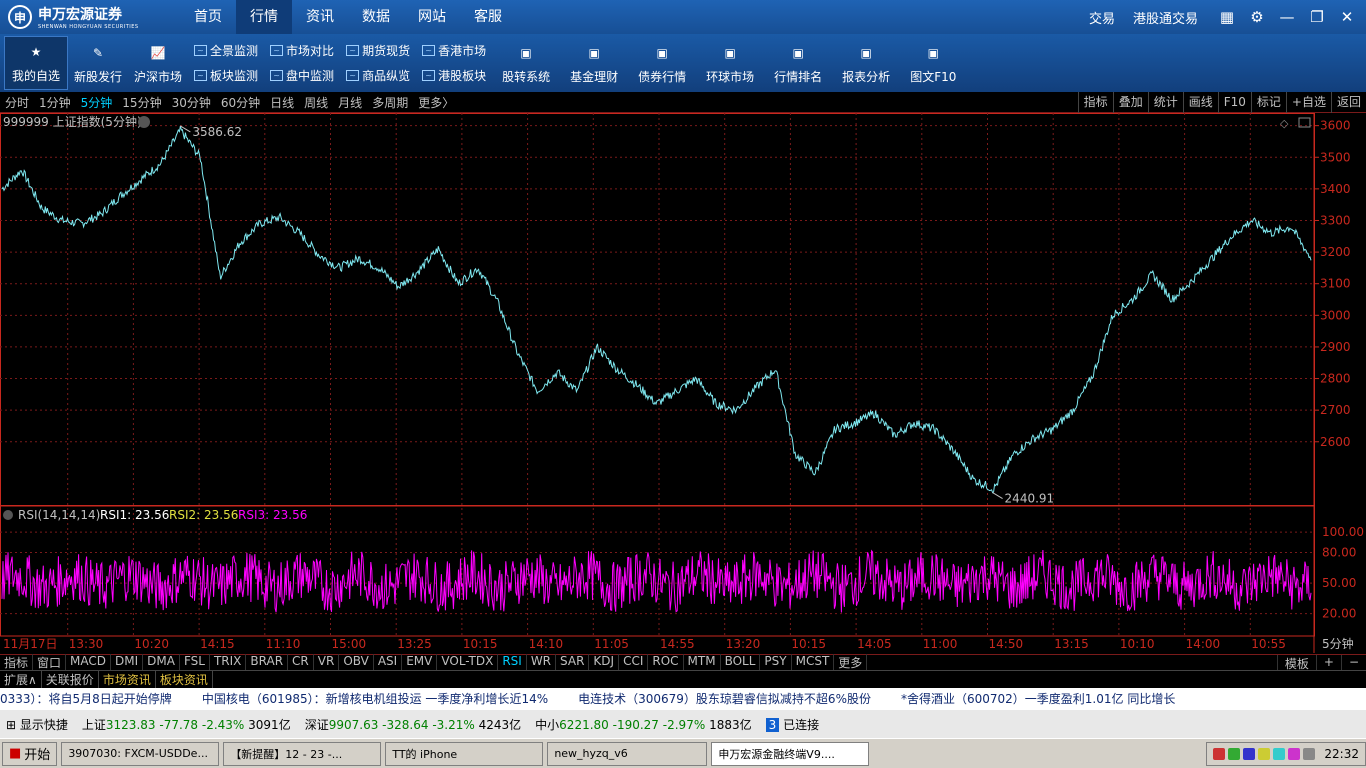 The width and height of the screenshot is (1366, 768). I want to click on indicator-VR: VR, so click(327, 662).